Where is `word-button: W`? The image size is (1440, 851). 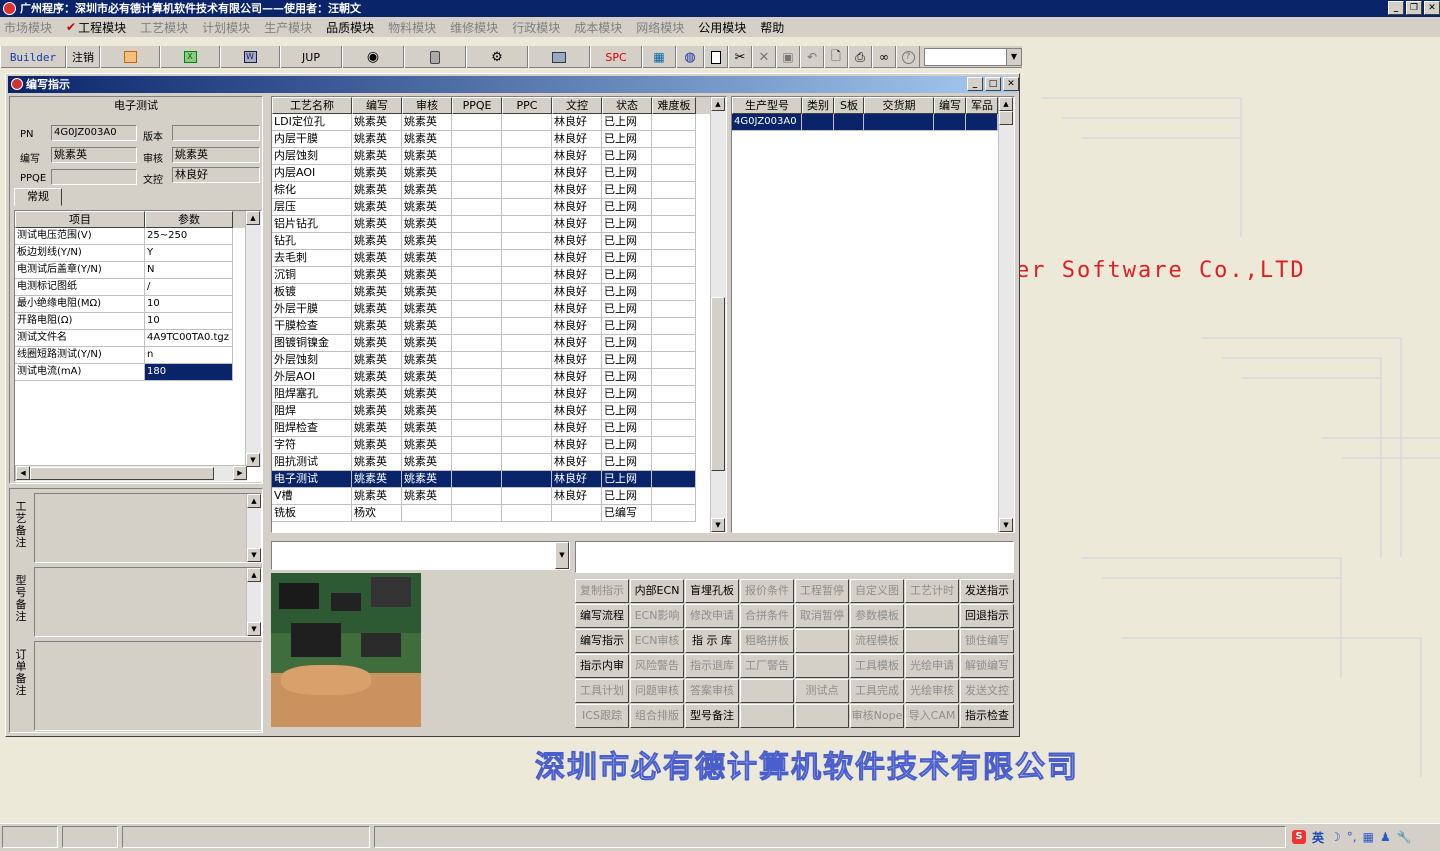 word-button: W is located at coordinates (250, 57).